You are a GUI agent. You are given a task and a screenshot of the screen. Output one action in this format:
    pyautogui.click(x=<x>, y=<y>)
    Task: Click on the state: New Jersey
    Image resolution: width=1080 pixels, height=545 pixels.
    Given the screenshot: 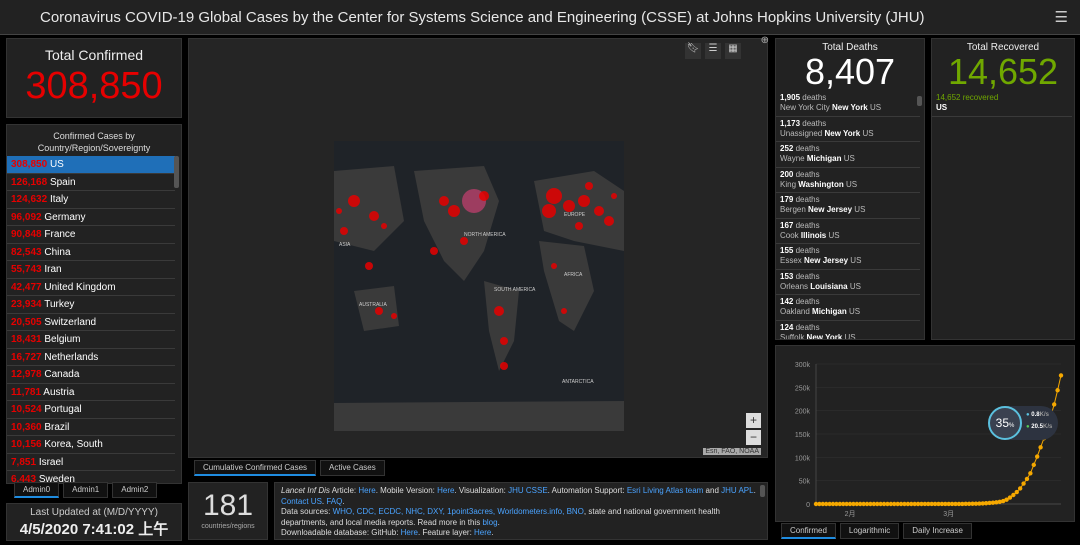 What is the action you would take?
    pyautogui.click(x=830, y=209)
    